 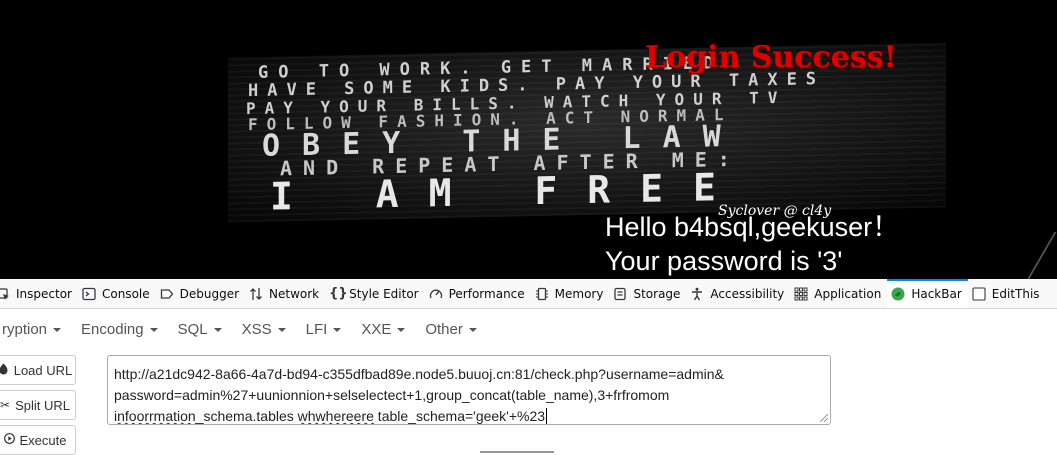 I want to click on inspector-icon, so click(x=5, y=294).